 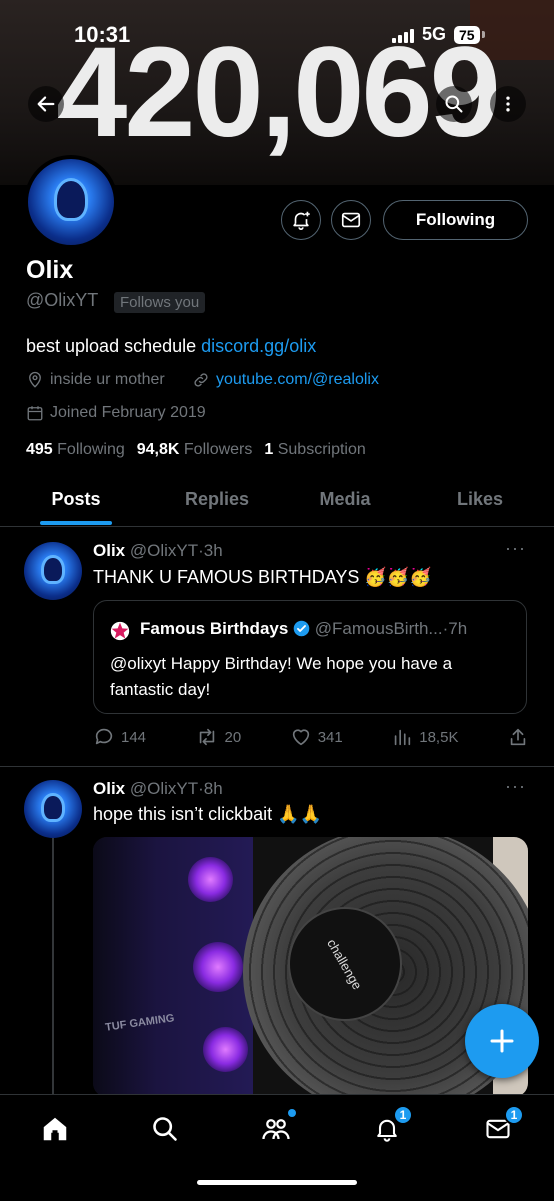 I want to click on like-count: 341, so click(x=330, y=737).